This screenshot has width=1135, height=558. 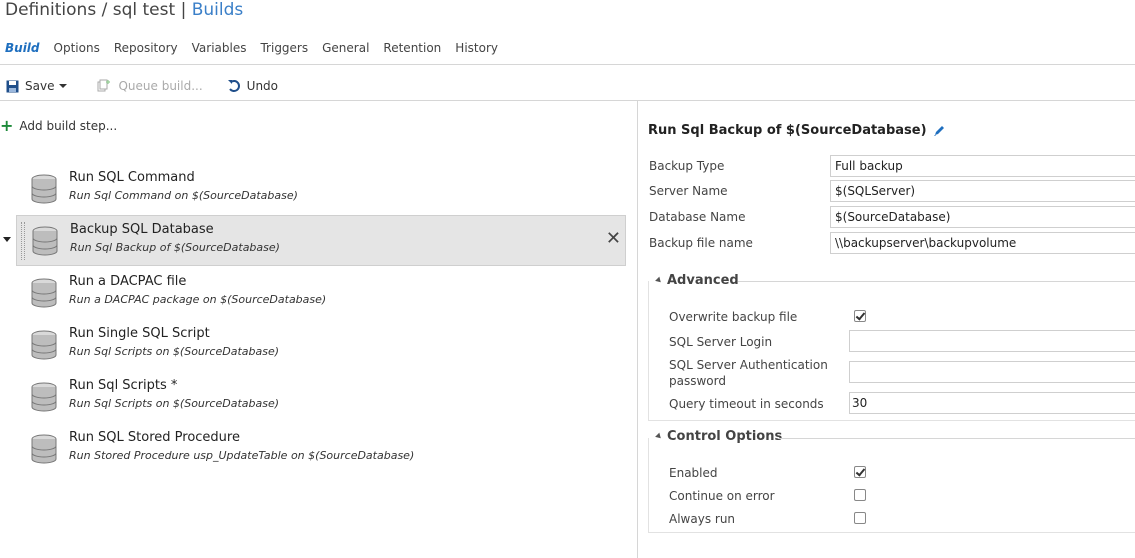 What do you see at coordinates (703, 280) in the screenshot?
I see `advanced-heading: Advanced` at bounding box center [703, 280].